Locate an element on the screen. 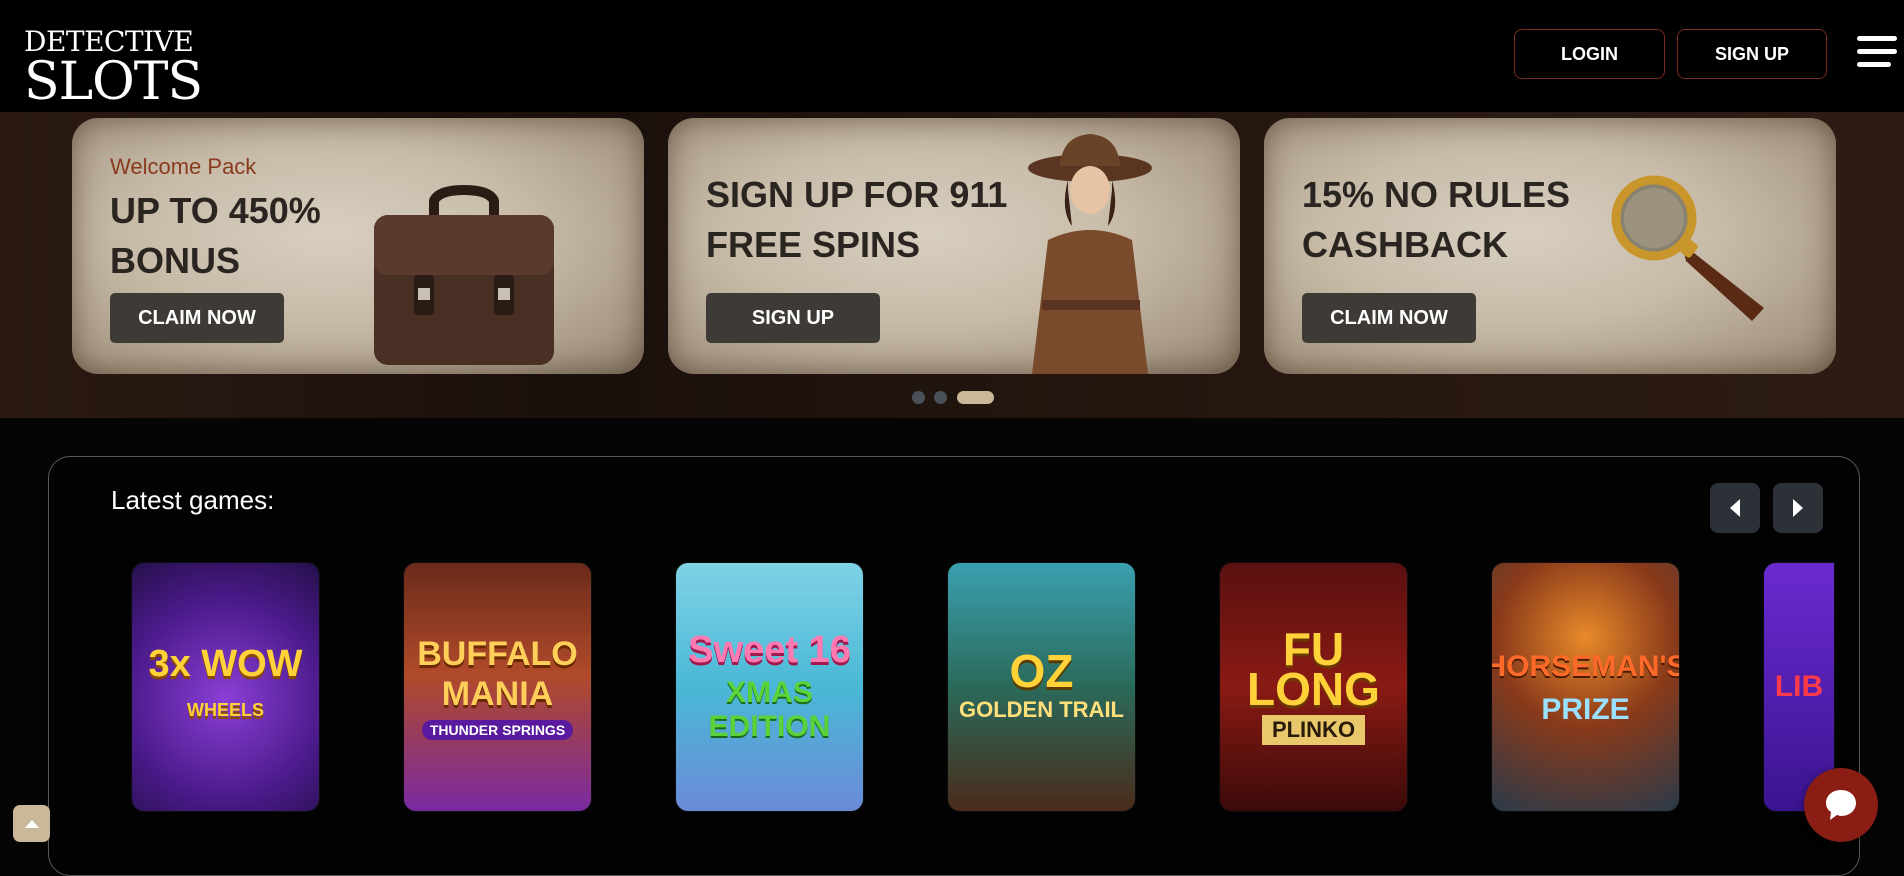  game-tile: Sweet 16 XMAS EDITION is located at coordinates (769, 687).